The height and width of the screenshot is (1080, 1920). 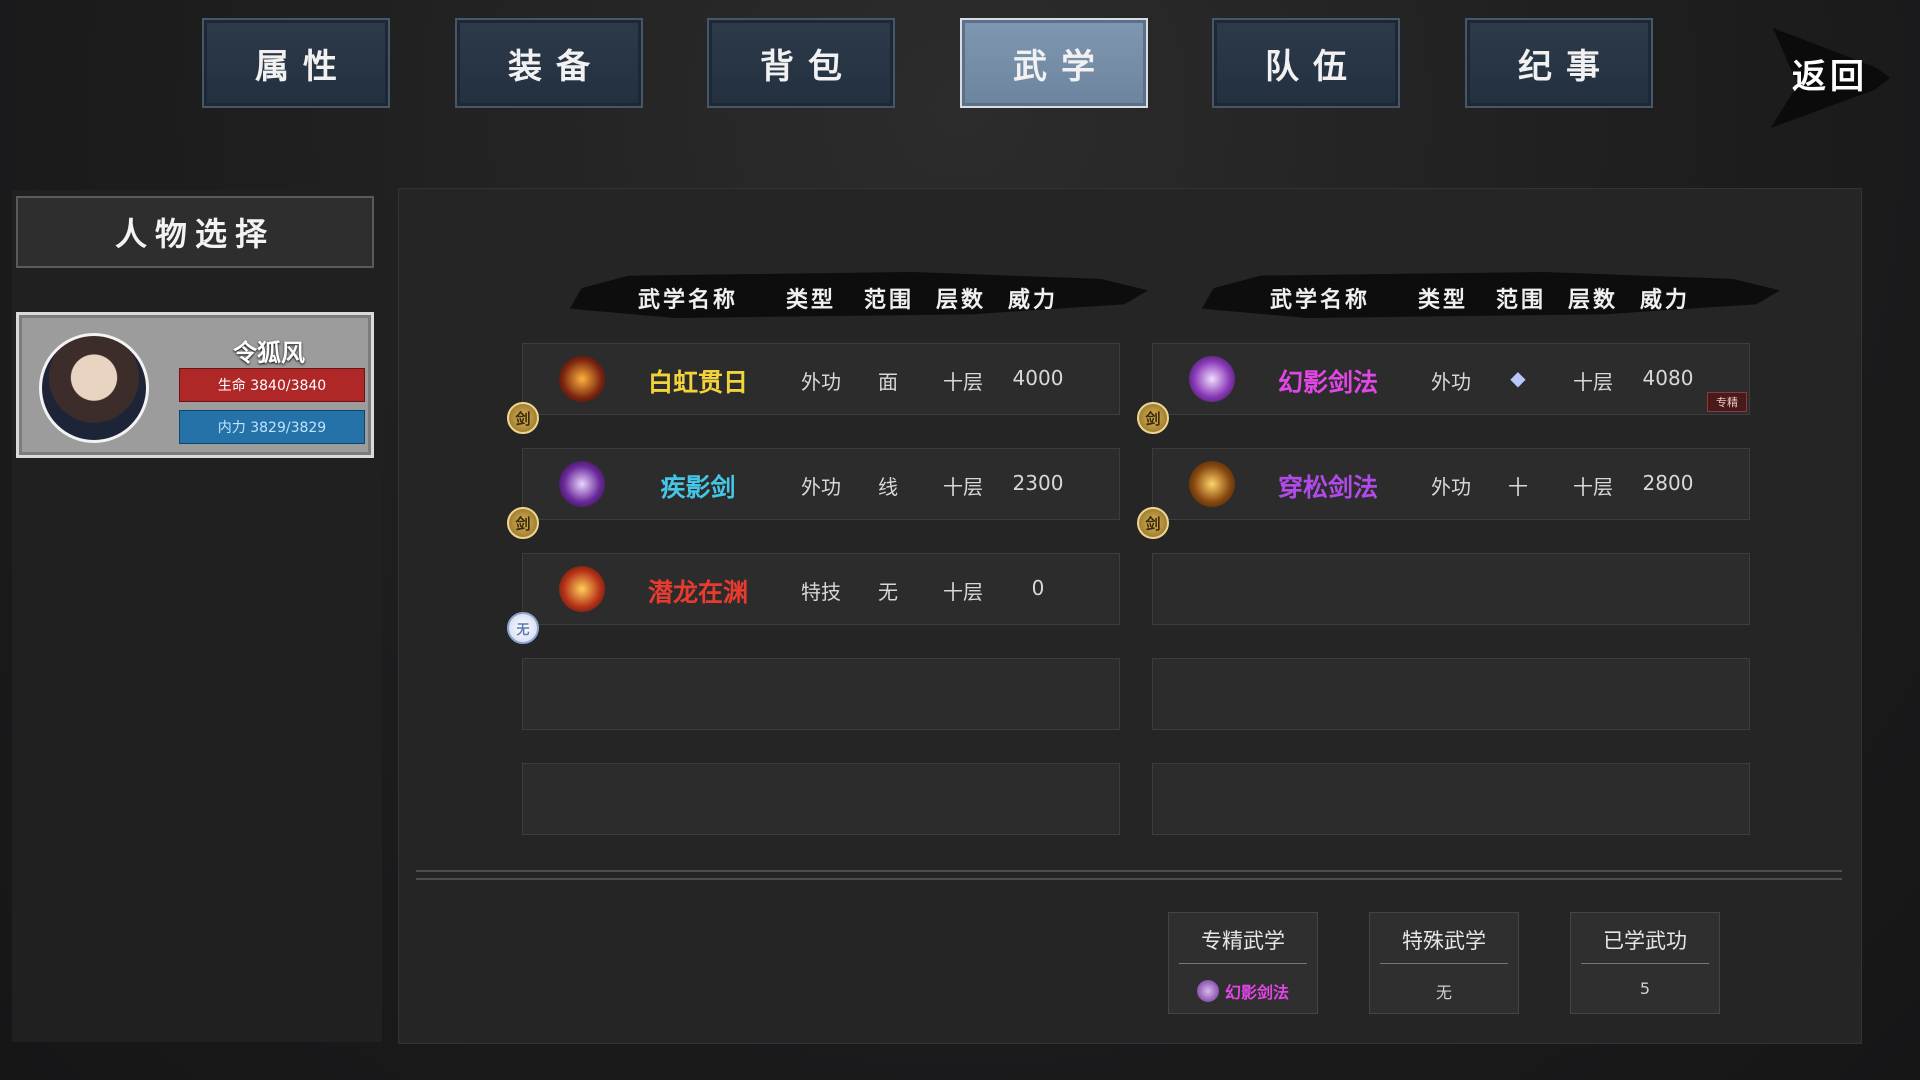 What do you see at coordinates (1038, 378) in the screenshot?
I see `skill-power: 4000` at bounding box center [1038, 378].